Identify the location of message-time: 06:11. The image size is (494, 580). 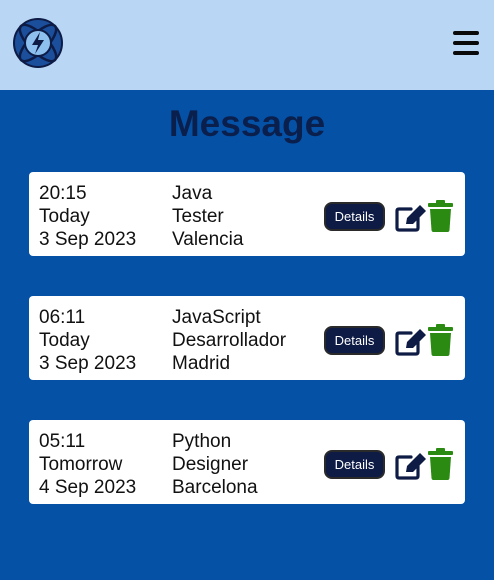
(62, 317).